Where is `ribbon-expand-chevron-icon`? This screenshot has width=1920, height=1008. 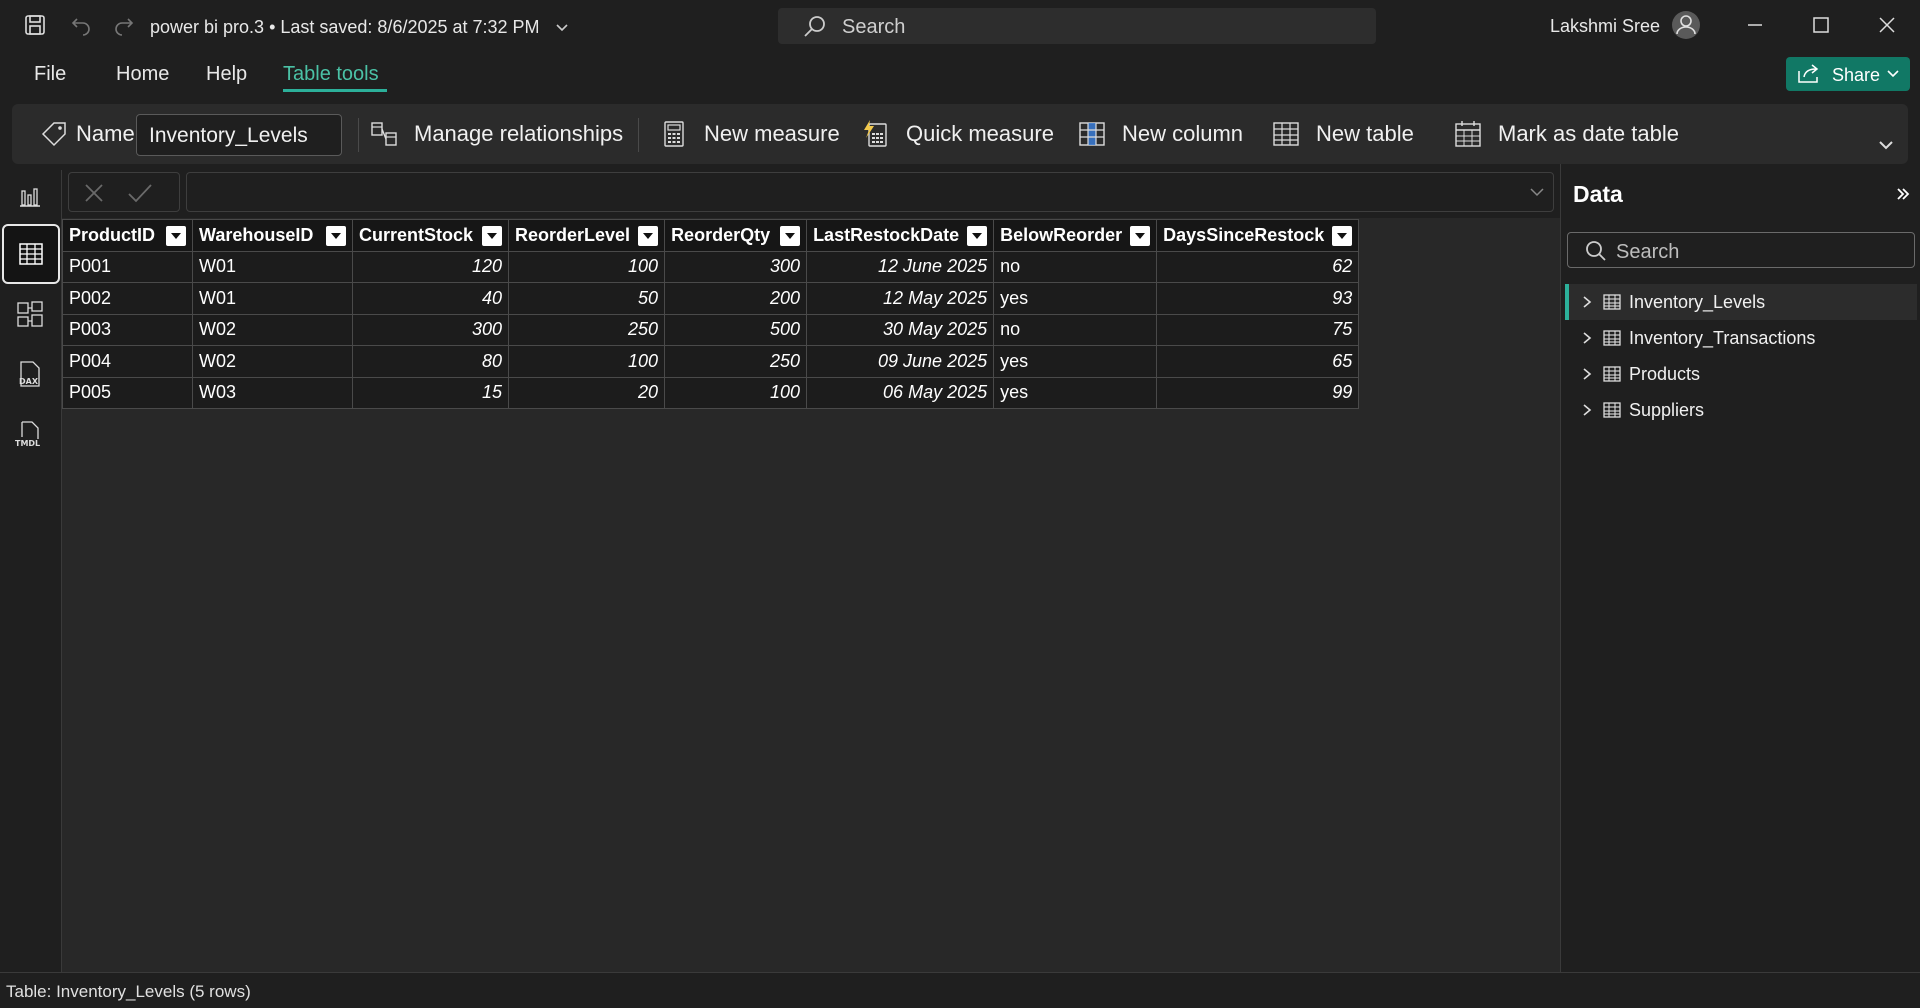
ribbon-expand-chevron-icon is located at coordinates (1886, 146).